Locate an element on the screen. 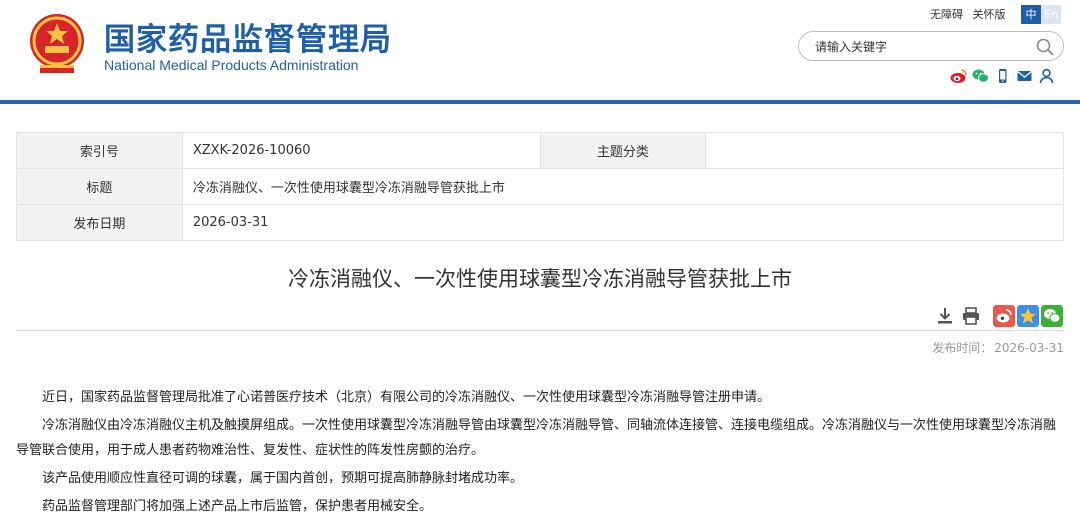 The height and width of the screenshot is (530, 1080). index-value: XZXK-2026-10060 is located at coordinates (361, 150).